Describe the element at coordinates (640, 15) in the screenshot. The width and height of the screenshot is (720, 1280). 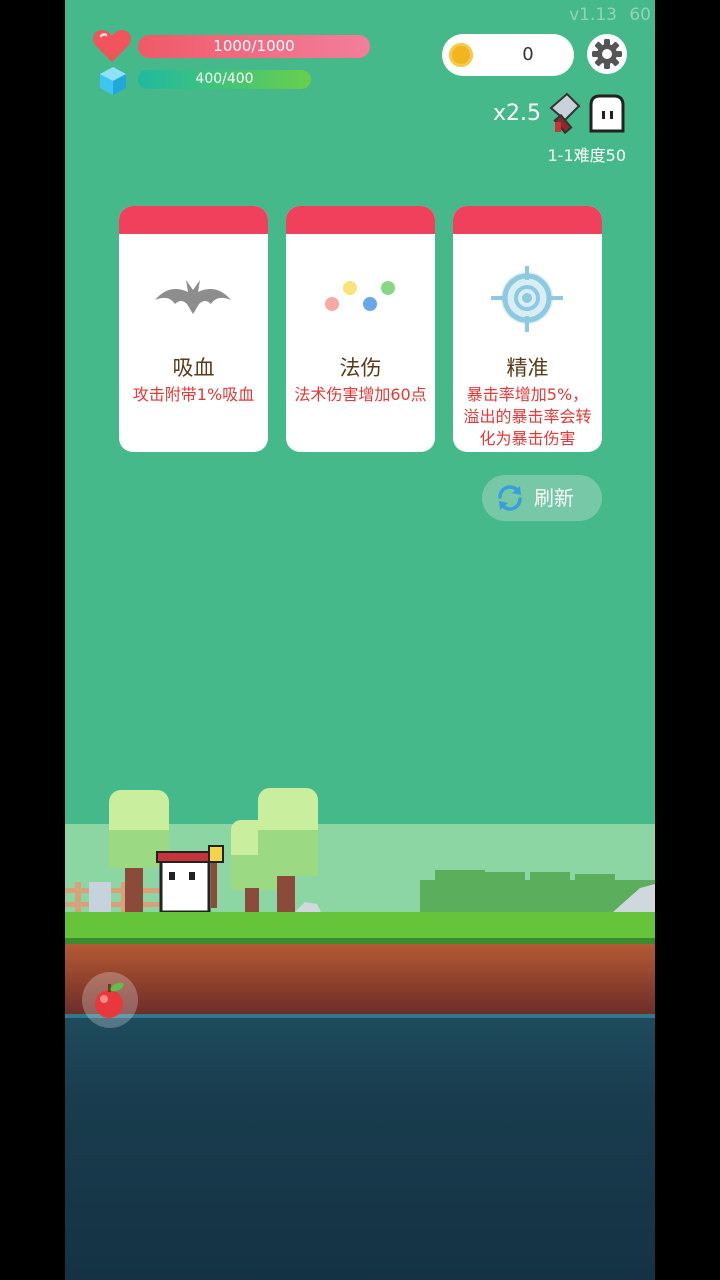
I see `fps-counter: 60` at that location.